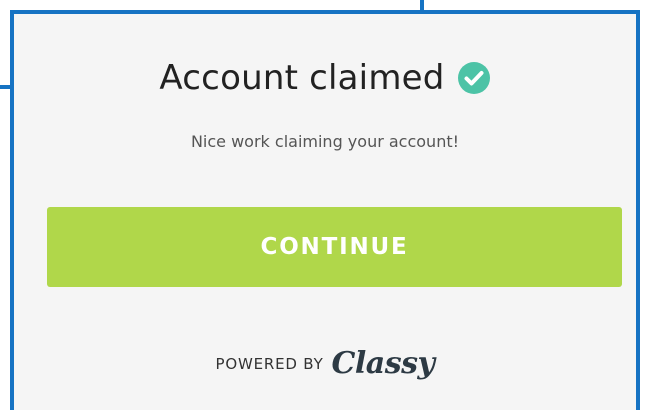 This screenshot has height=410, width=650. Describe the element at coordinates (474, 78) in the screenshot. I see `check-circle-icon` at that location.